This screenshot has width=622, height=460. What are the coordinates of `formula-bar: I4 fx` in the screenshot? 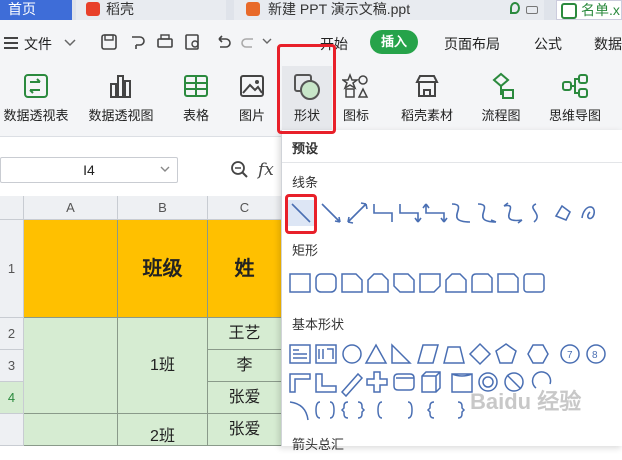 It's located at (140, 170).